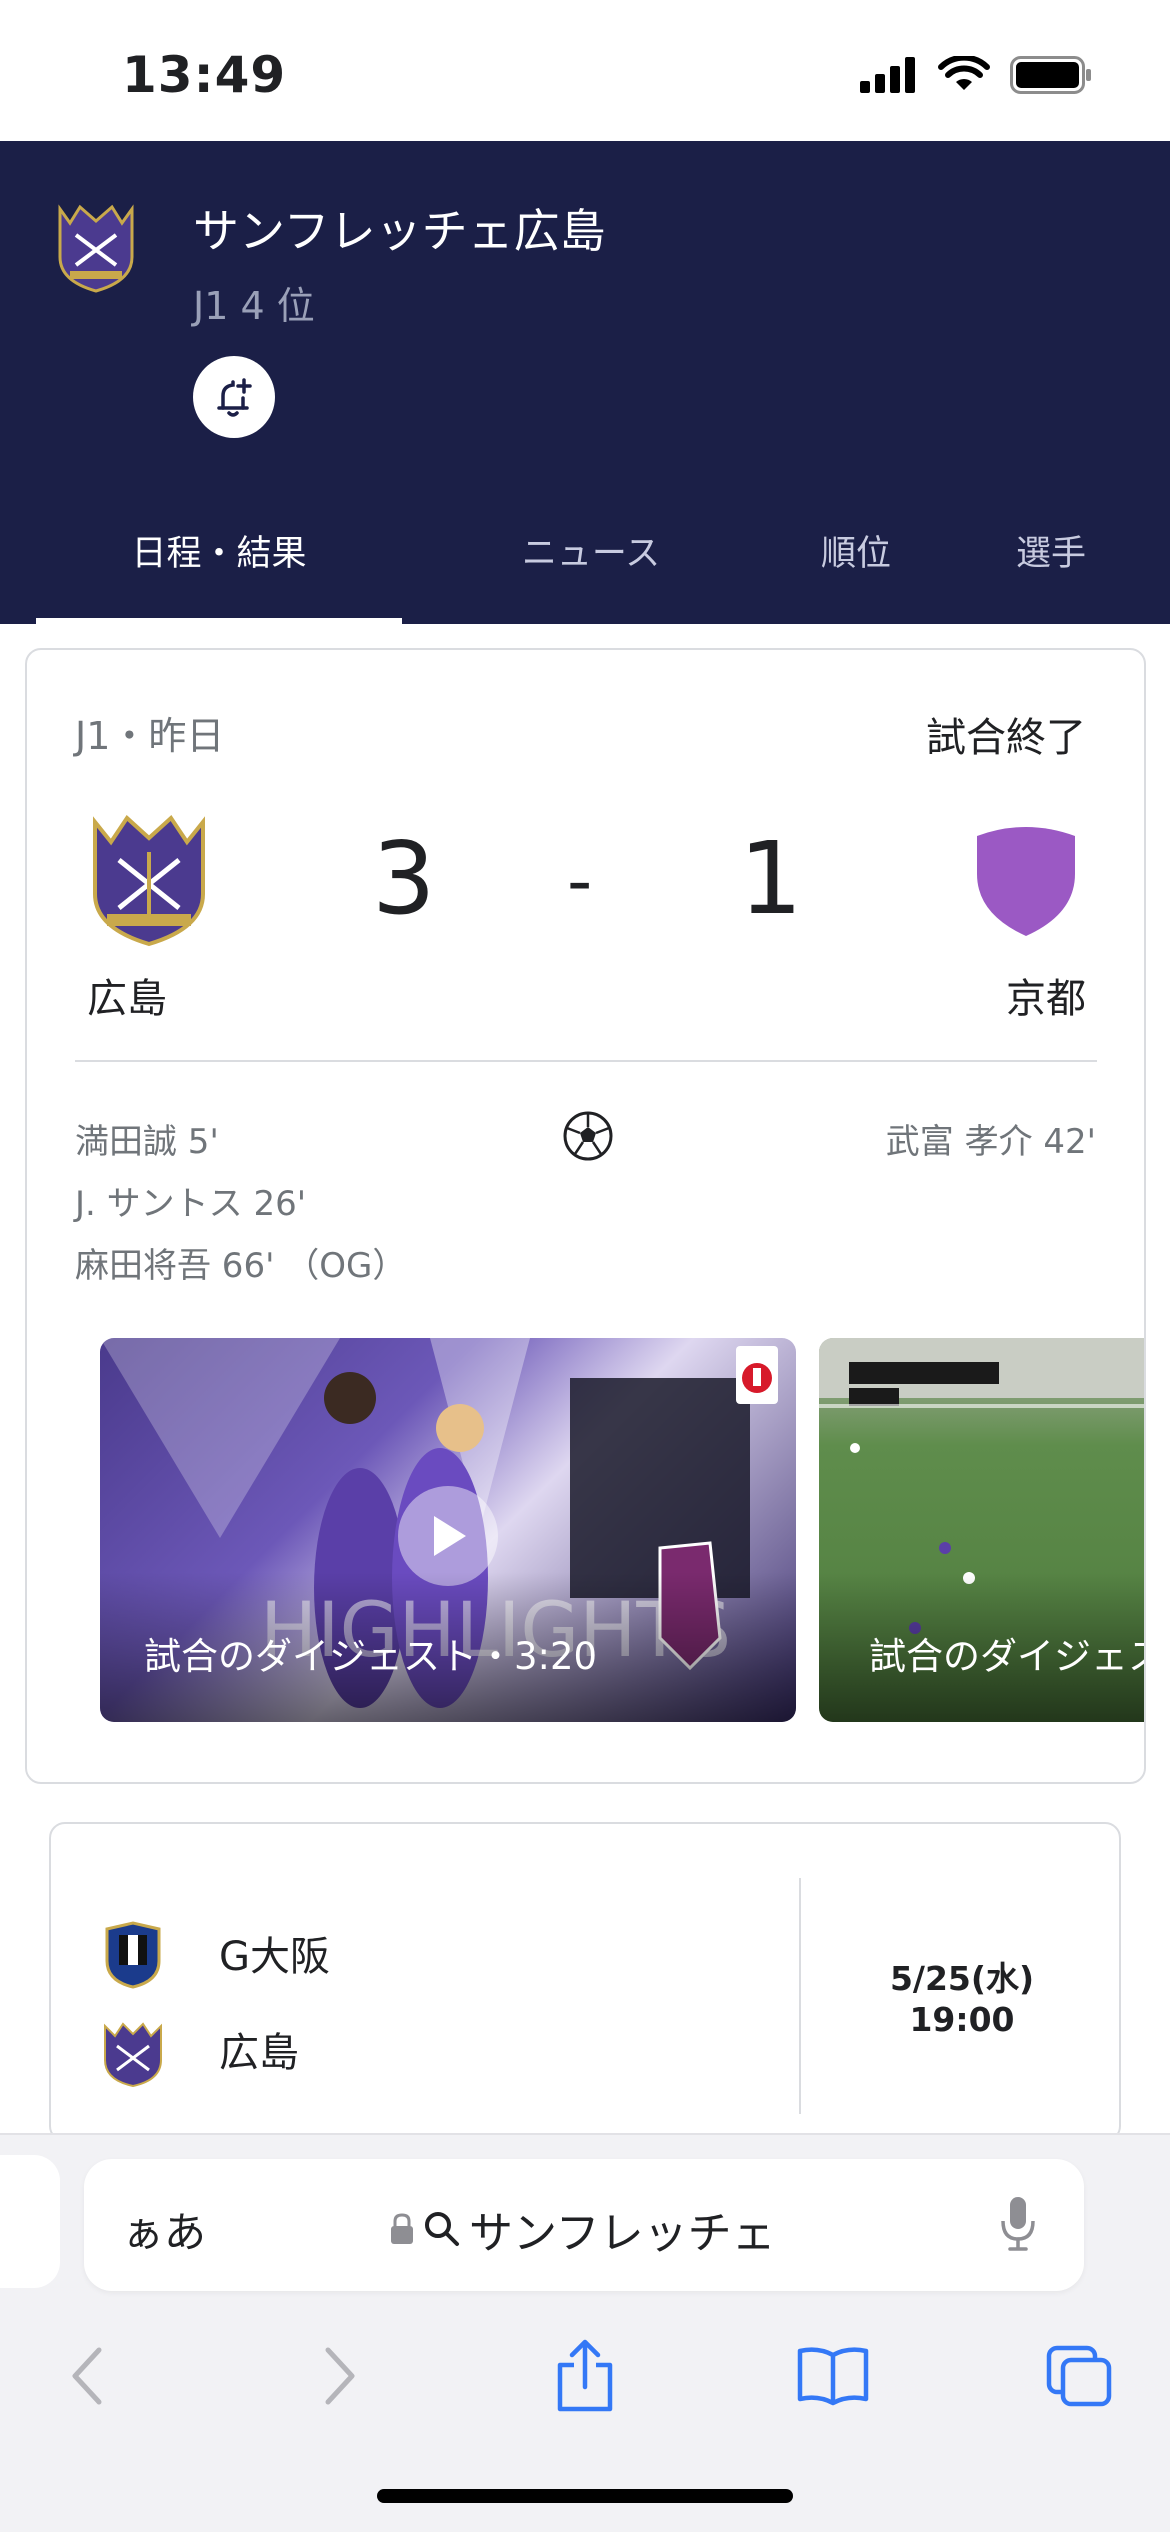  I want to click on kyoto-team-shield-icon, so click(1026, 881).